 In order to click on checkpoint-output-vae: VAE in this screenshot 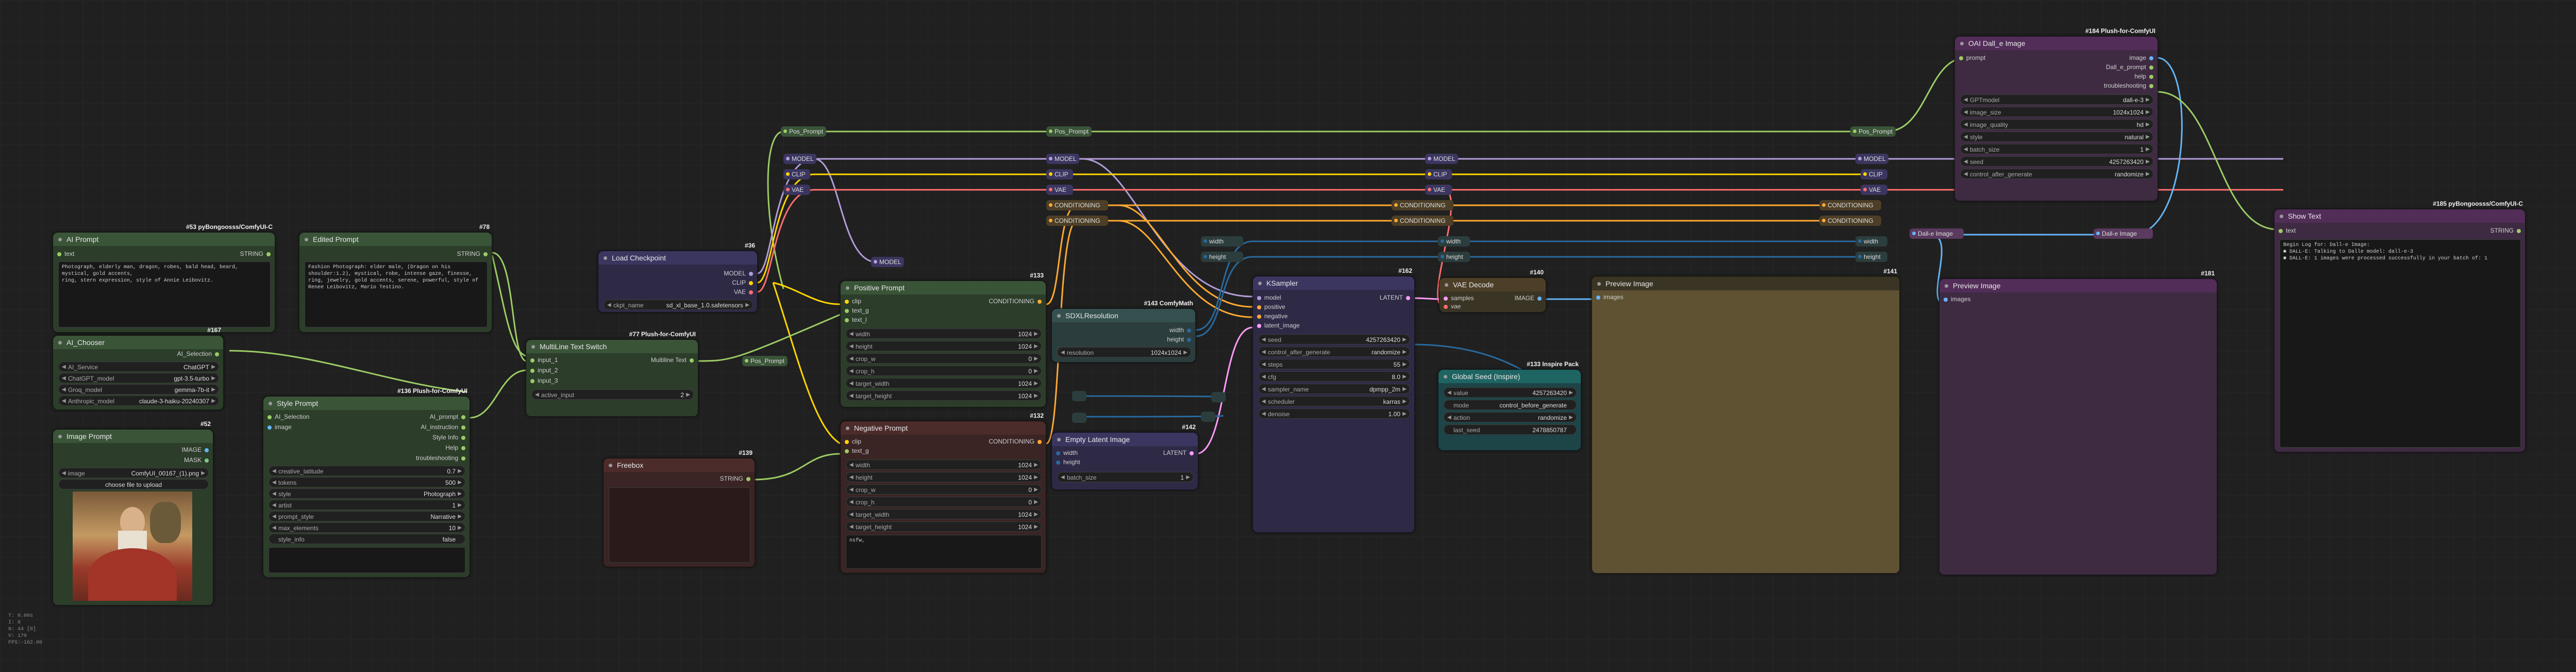, I will do `click(743, 292)`.